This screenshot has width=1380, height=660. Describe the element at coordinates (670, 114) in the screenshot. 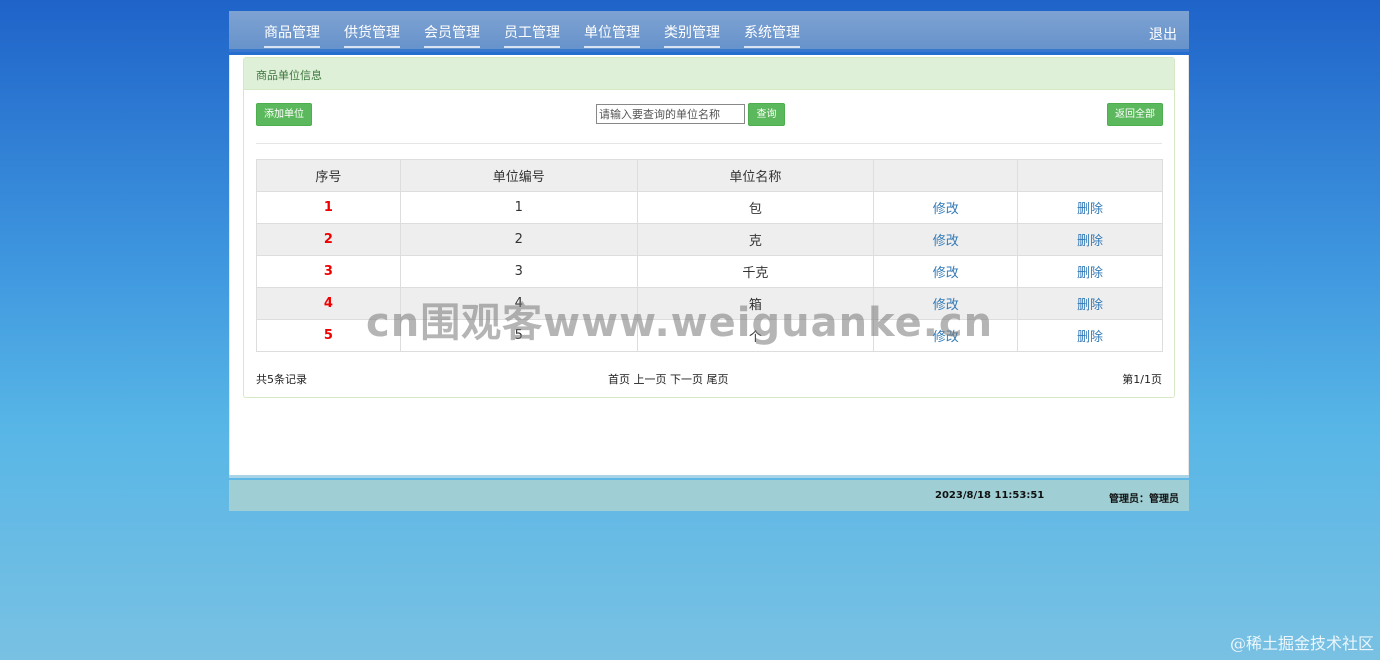

I see `search-input` at that location.